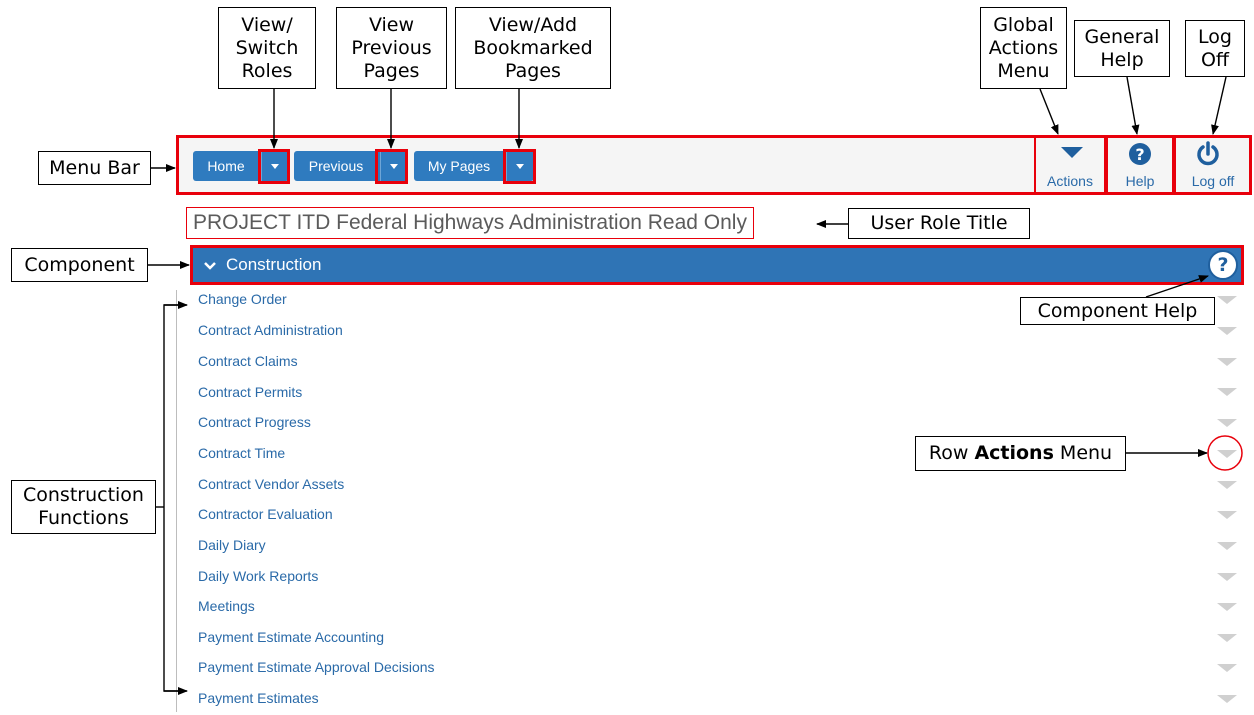 This screenshot has height=715, width=1254. What do you see at coordinates (1177, 286) in the screenshot?
I see `arrow-component-help` at bounding box center [1177, 286].